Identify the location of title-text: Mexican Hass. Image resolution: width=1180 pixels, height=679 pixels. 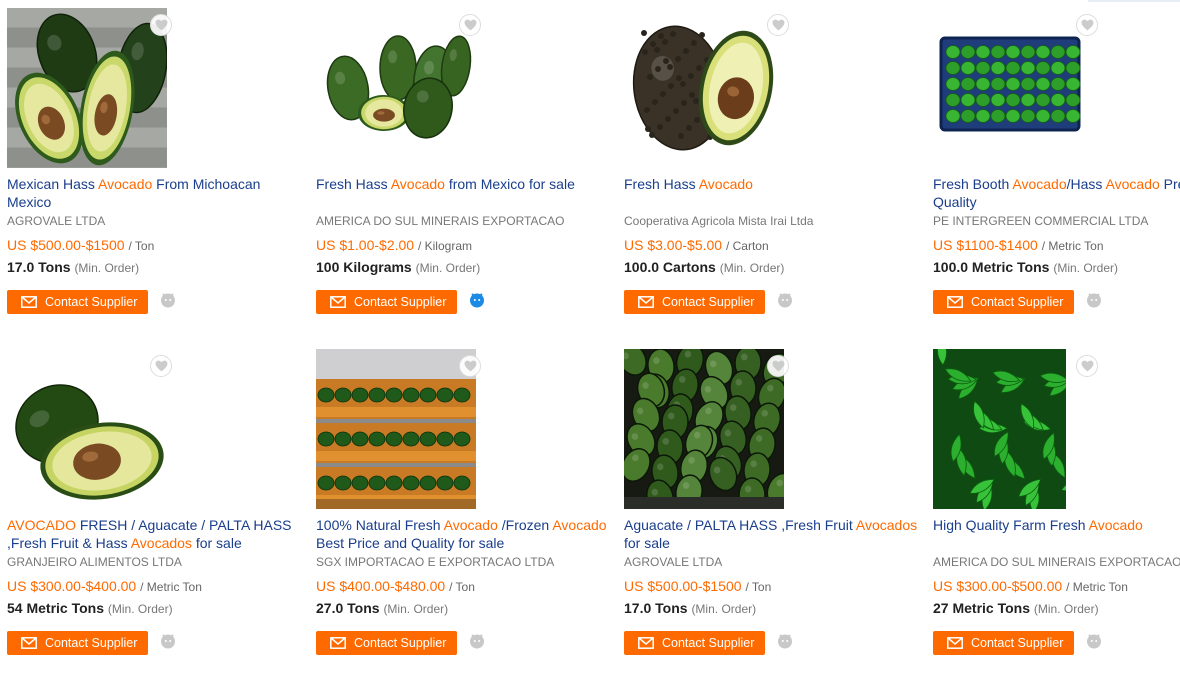
(53, 184).